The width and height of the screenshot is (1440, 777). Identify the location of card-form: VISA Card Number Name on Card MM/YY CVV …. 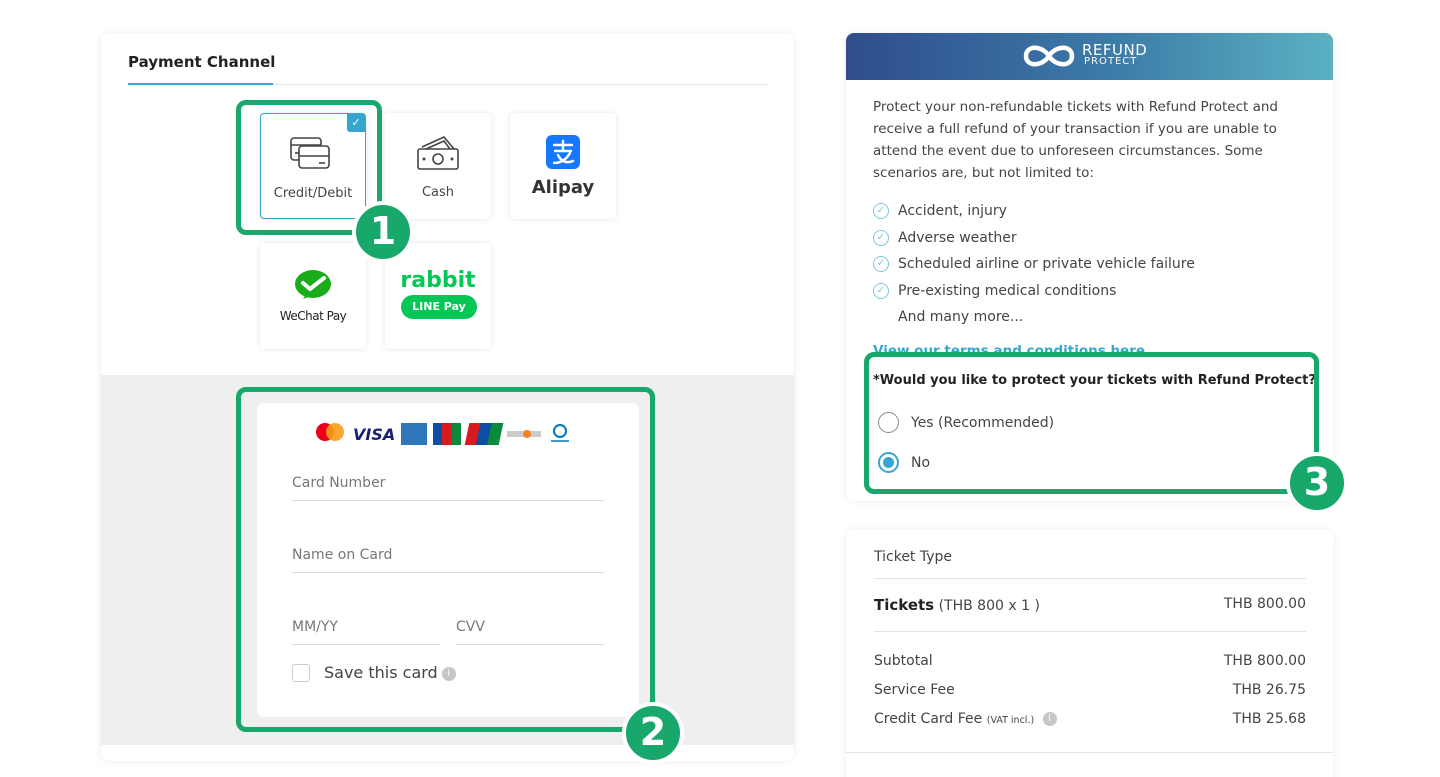
(448, 560).